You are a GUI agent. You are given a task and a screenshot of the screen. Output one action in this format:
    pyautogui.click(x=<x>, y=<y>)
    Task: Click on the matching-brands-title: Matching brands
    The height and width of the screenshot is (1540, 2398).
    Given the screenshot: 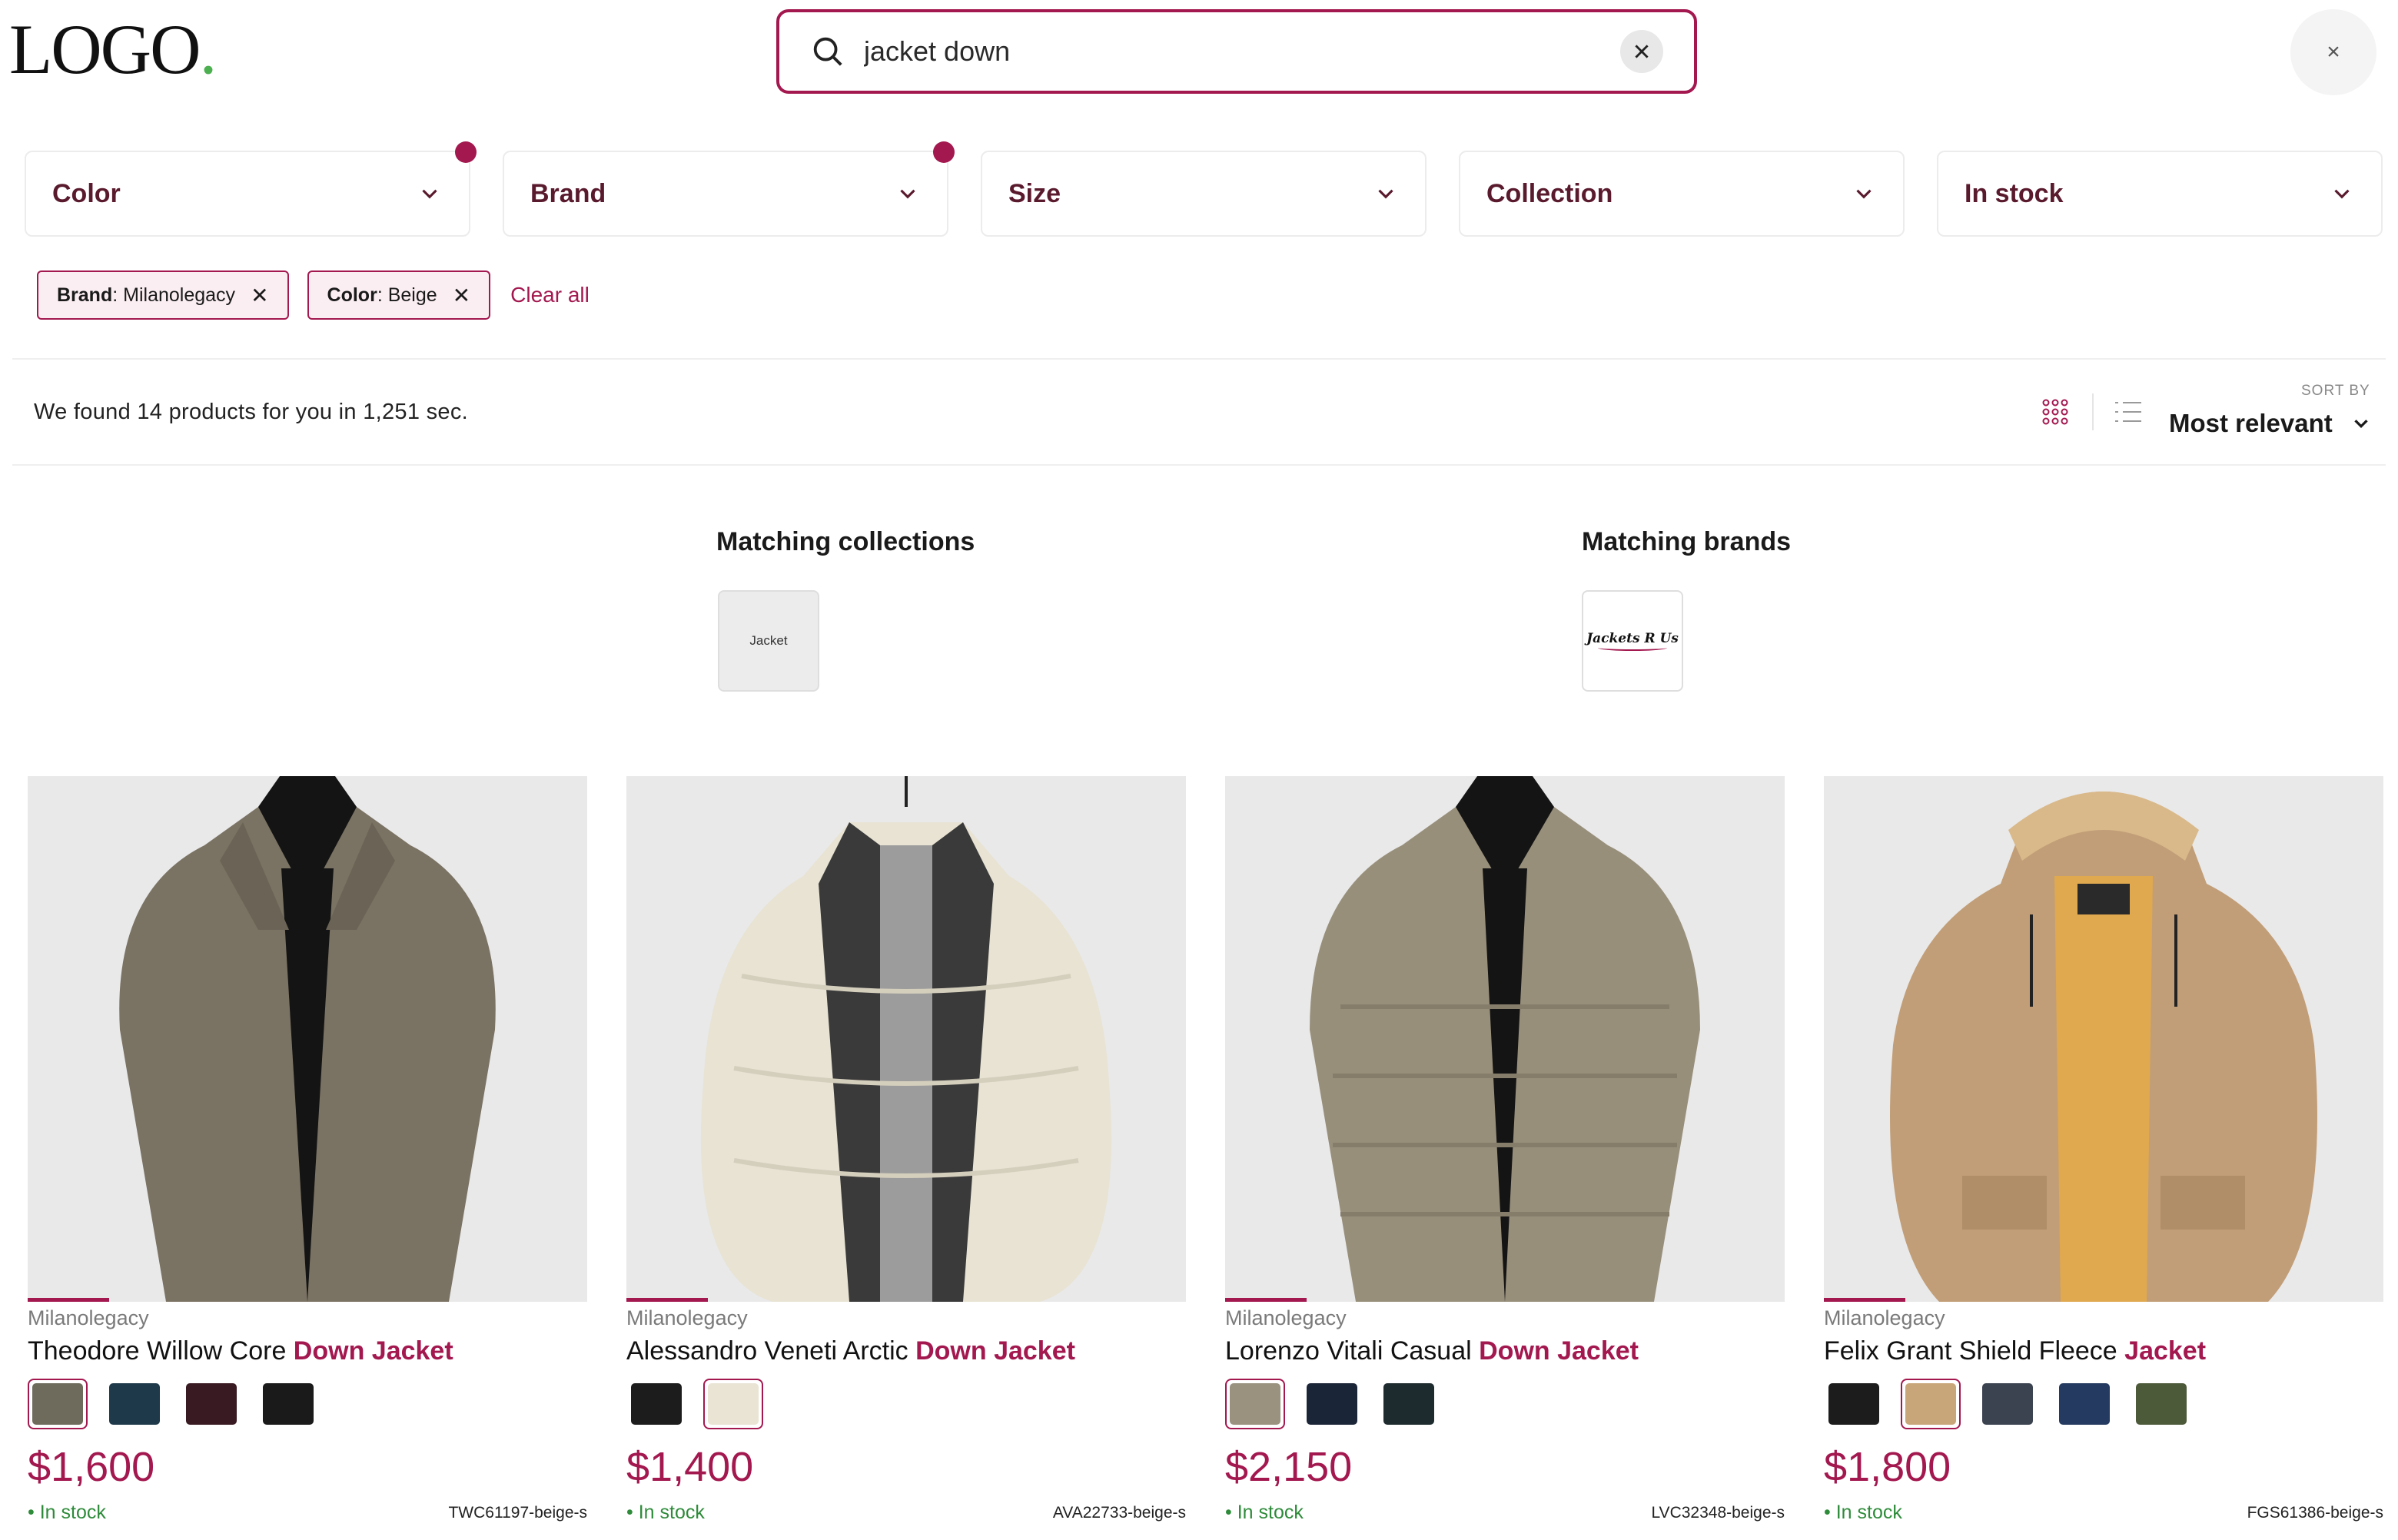 What is the action you would take?
    pyautogui.click(x=1687, y=541)
    